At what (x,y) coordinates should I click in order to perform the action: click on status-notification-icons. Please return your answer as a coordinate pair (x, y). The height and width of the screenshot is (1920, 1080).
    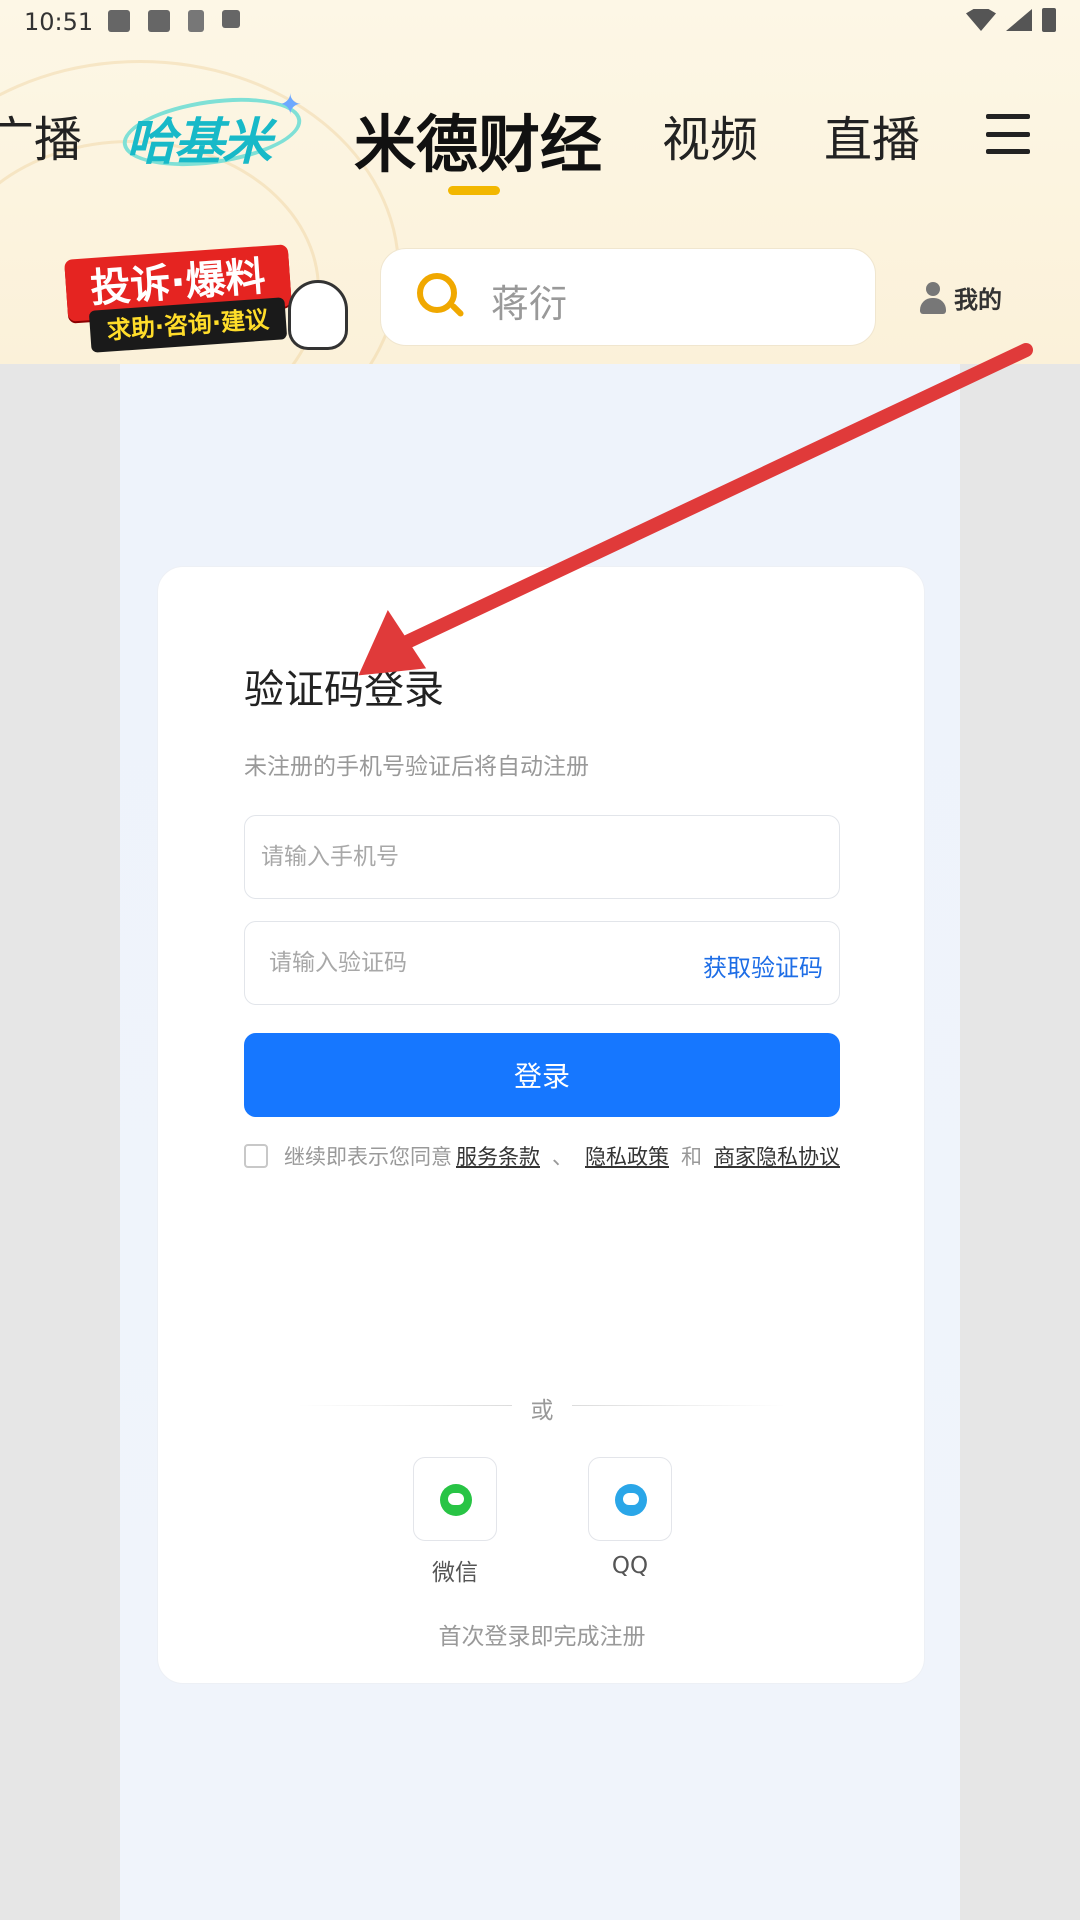
    Looking at the image, I should click on (174, 21).